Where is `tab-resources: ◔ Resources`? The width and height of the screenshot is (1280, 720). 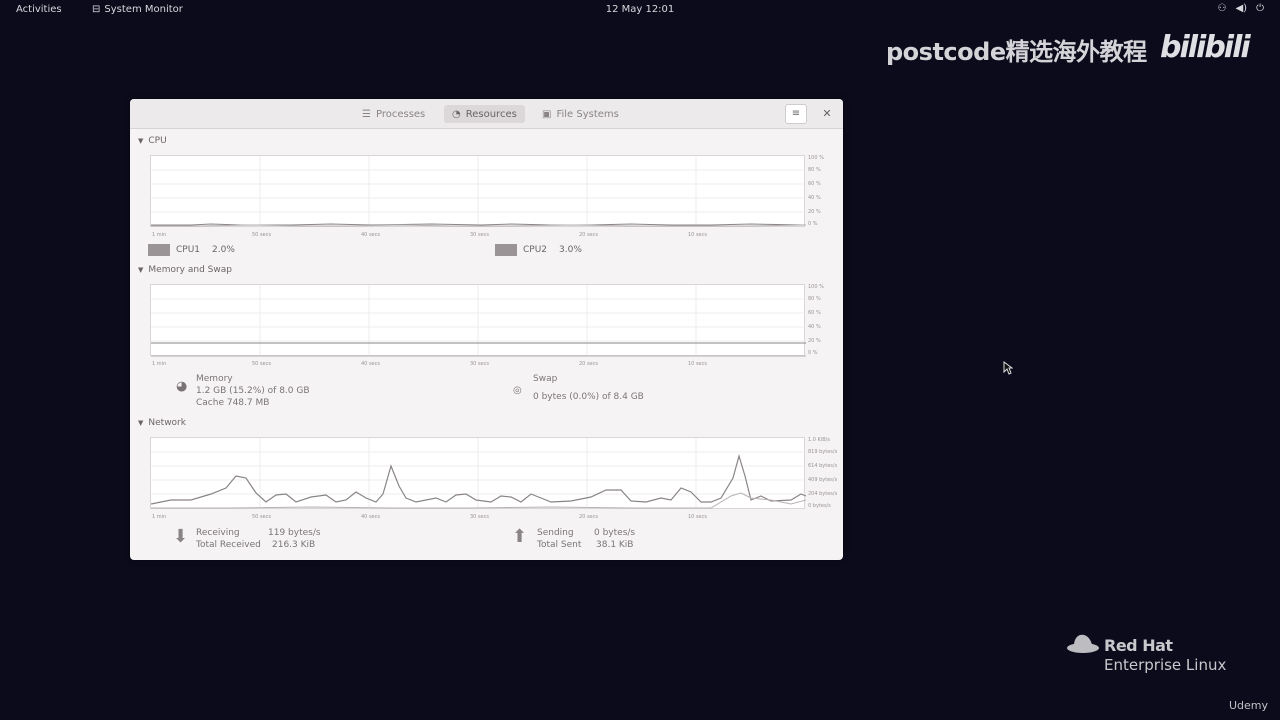
tab-resources: ◔ Resources is located at coordinates (484, 114).